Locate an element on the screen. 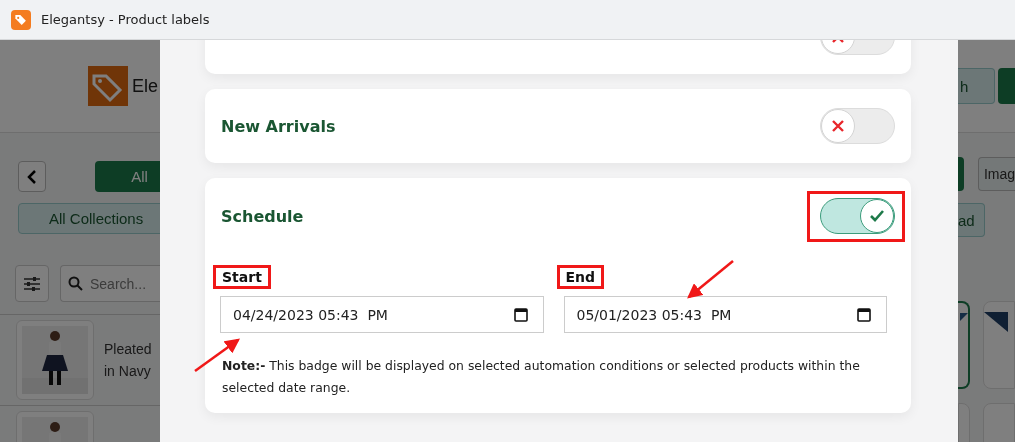 Image resolution: width=1015 pixels, height=442 pixels. date-field: 05/01/2023 05:43 PM is located at coordinates (725, 314).